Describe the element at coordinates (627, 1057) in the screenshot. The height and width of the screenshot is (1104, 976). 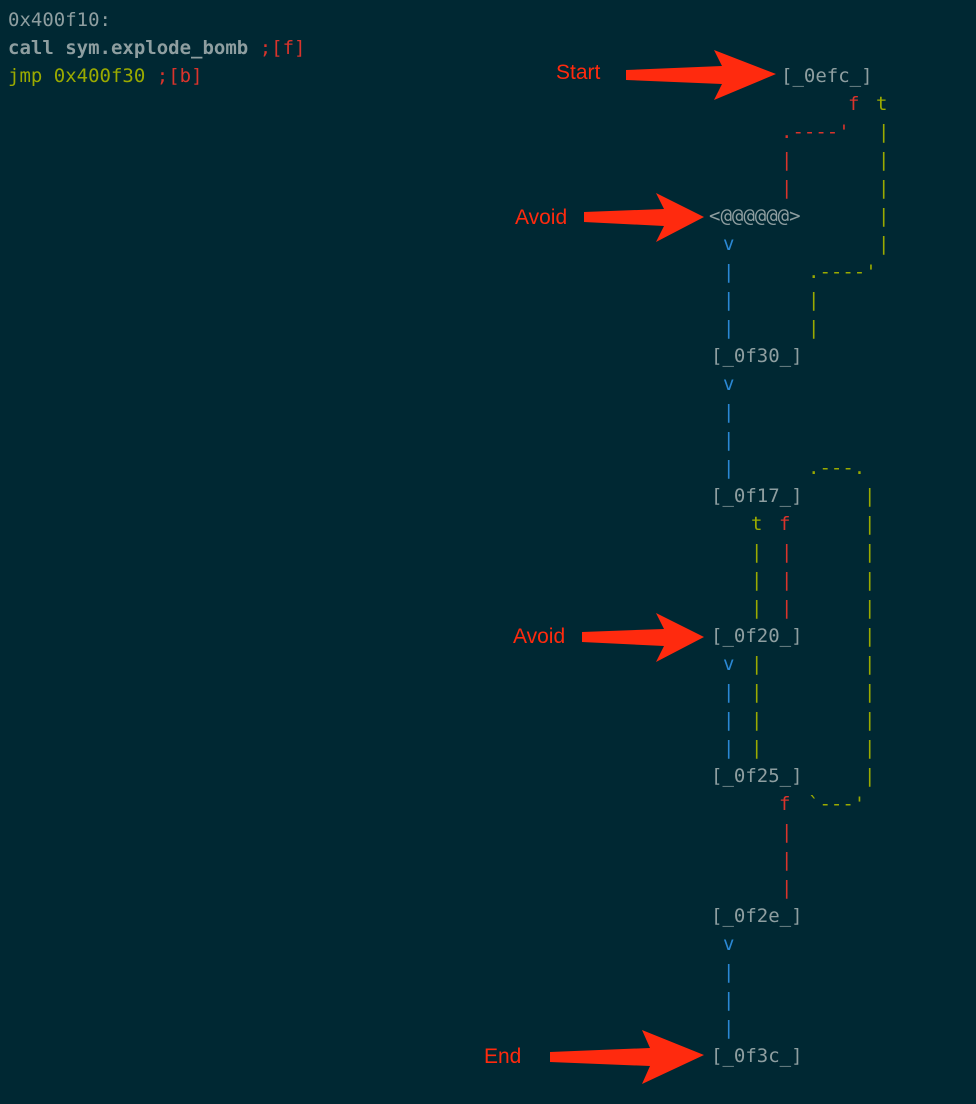
I see `arrow-end-icon` at that location.